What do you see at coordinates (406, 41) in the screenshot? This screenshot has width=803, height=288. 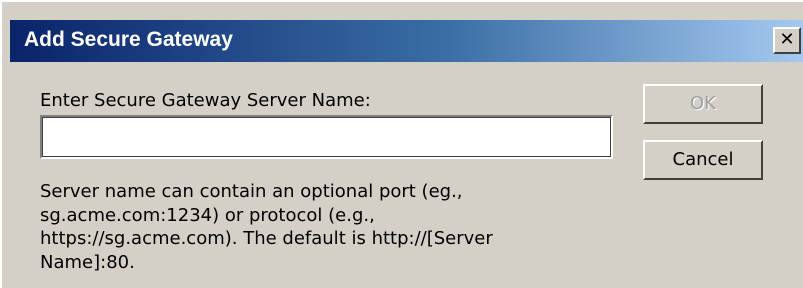 I see `title-bar: Add Secure Gateway ✕` at bounding box center [406, 41].